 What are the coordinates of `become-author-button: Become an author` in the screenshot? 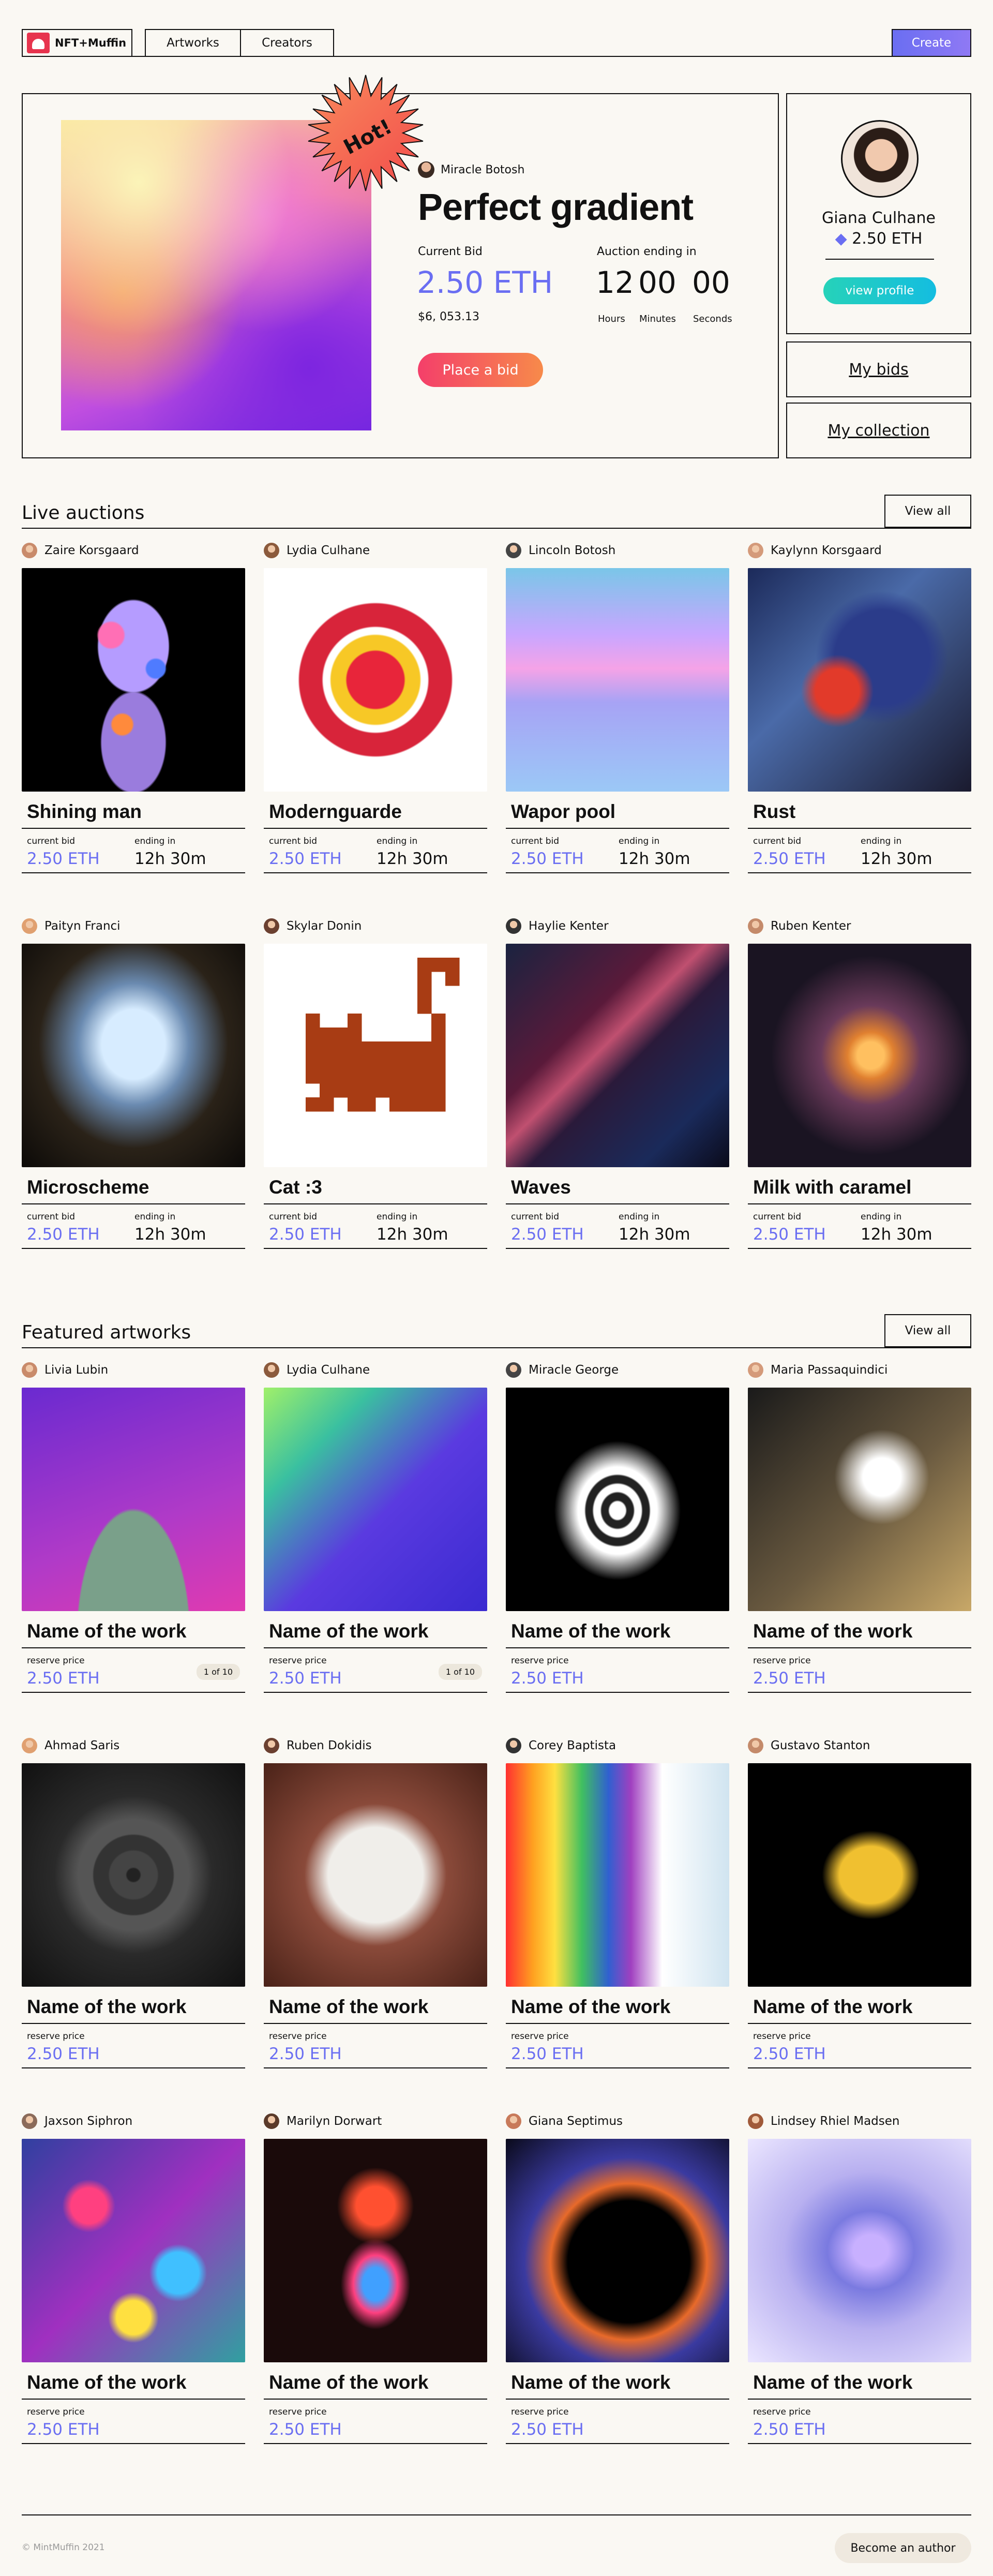 It's located at (903, 2548).